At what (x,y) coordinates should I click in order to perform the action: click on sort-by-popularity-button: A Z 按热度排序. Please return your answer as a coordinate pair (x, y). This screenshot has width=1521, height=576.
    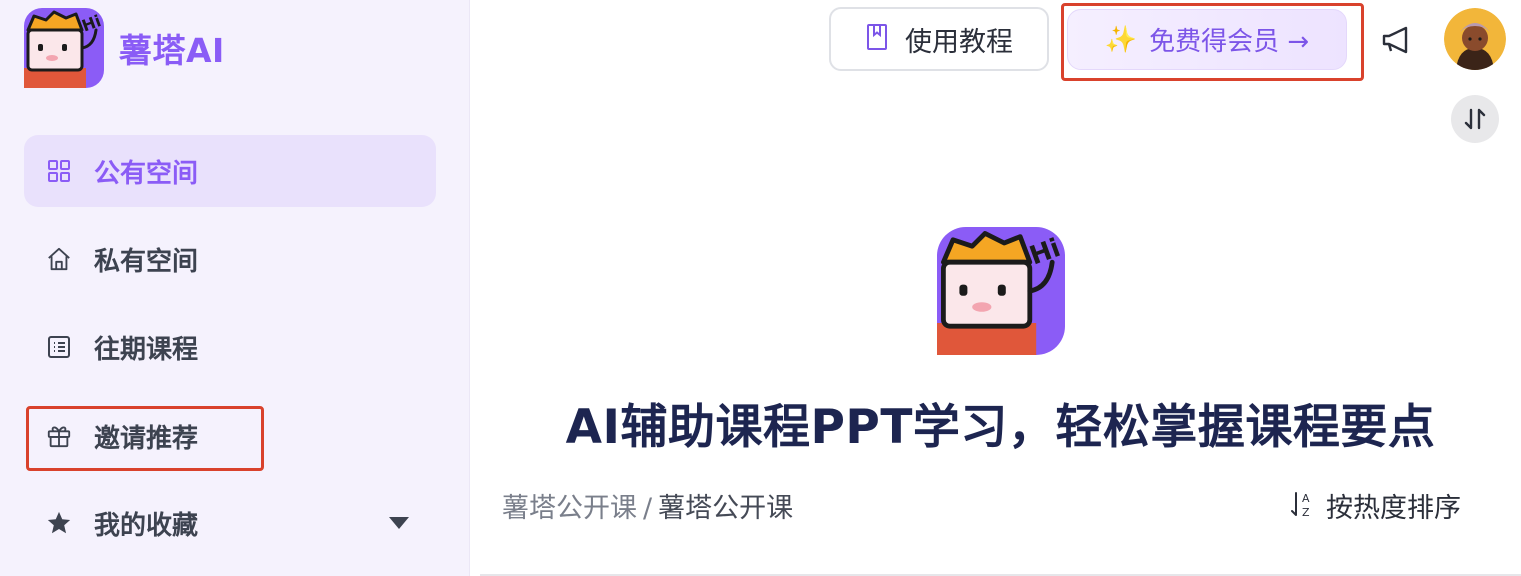
    Looking at the image, I should click on (1374, 505).